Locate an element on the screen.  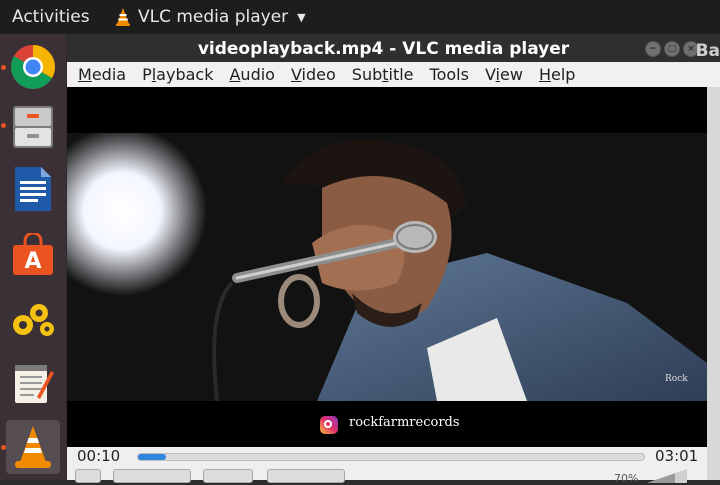
menu-view: View is located at coordinates (504, 74).